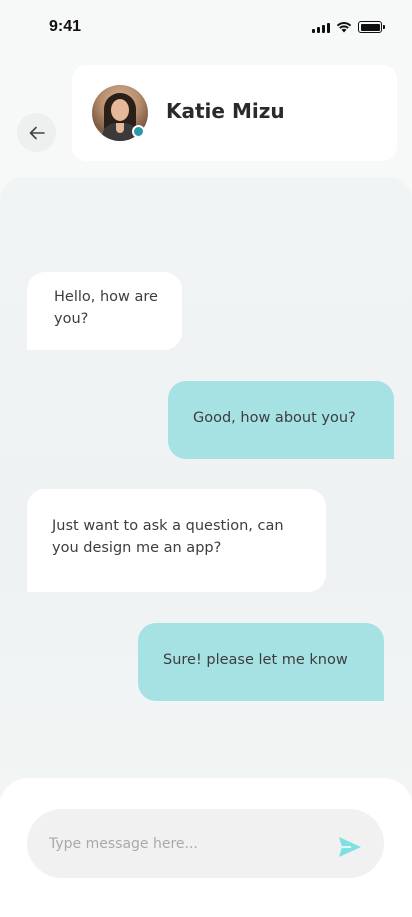 Image resolution: width=412 pixels, height=917 pixels. What do you see at coordinates (274, 418) in the screenshot?
I see `message-text: Good, how about you?` at bounding box center [274, 418].